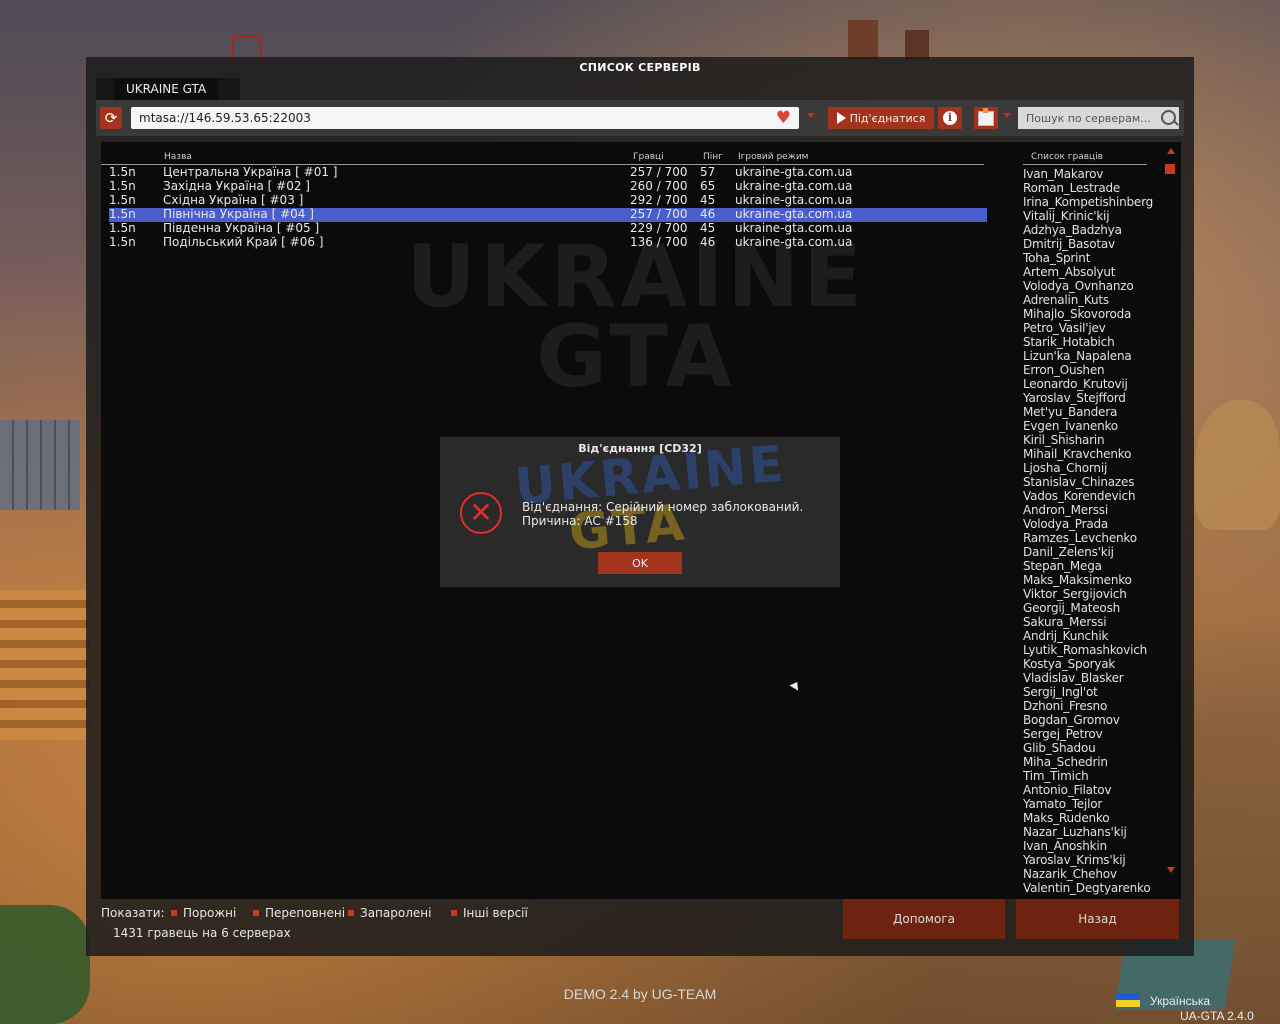  Describe the element at coordinates (1072, 188) in the screenshot. I see `player-list-item: Roman_Lestrade` at that location.